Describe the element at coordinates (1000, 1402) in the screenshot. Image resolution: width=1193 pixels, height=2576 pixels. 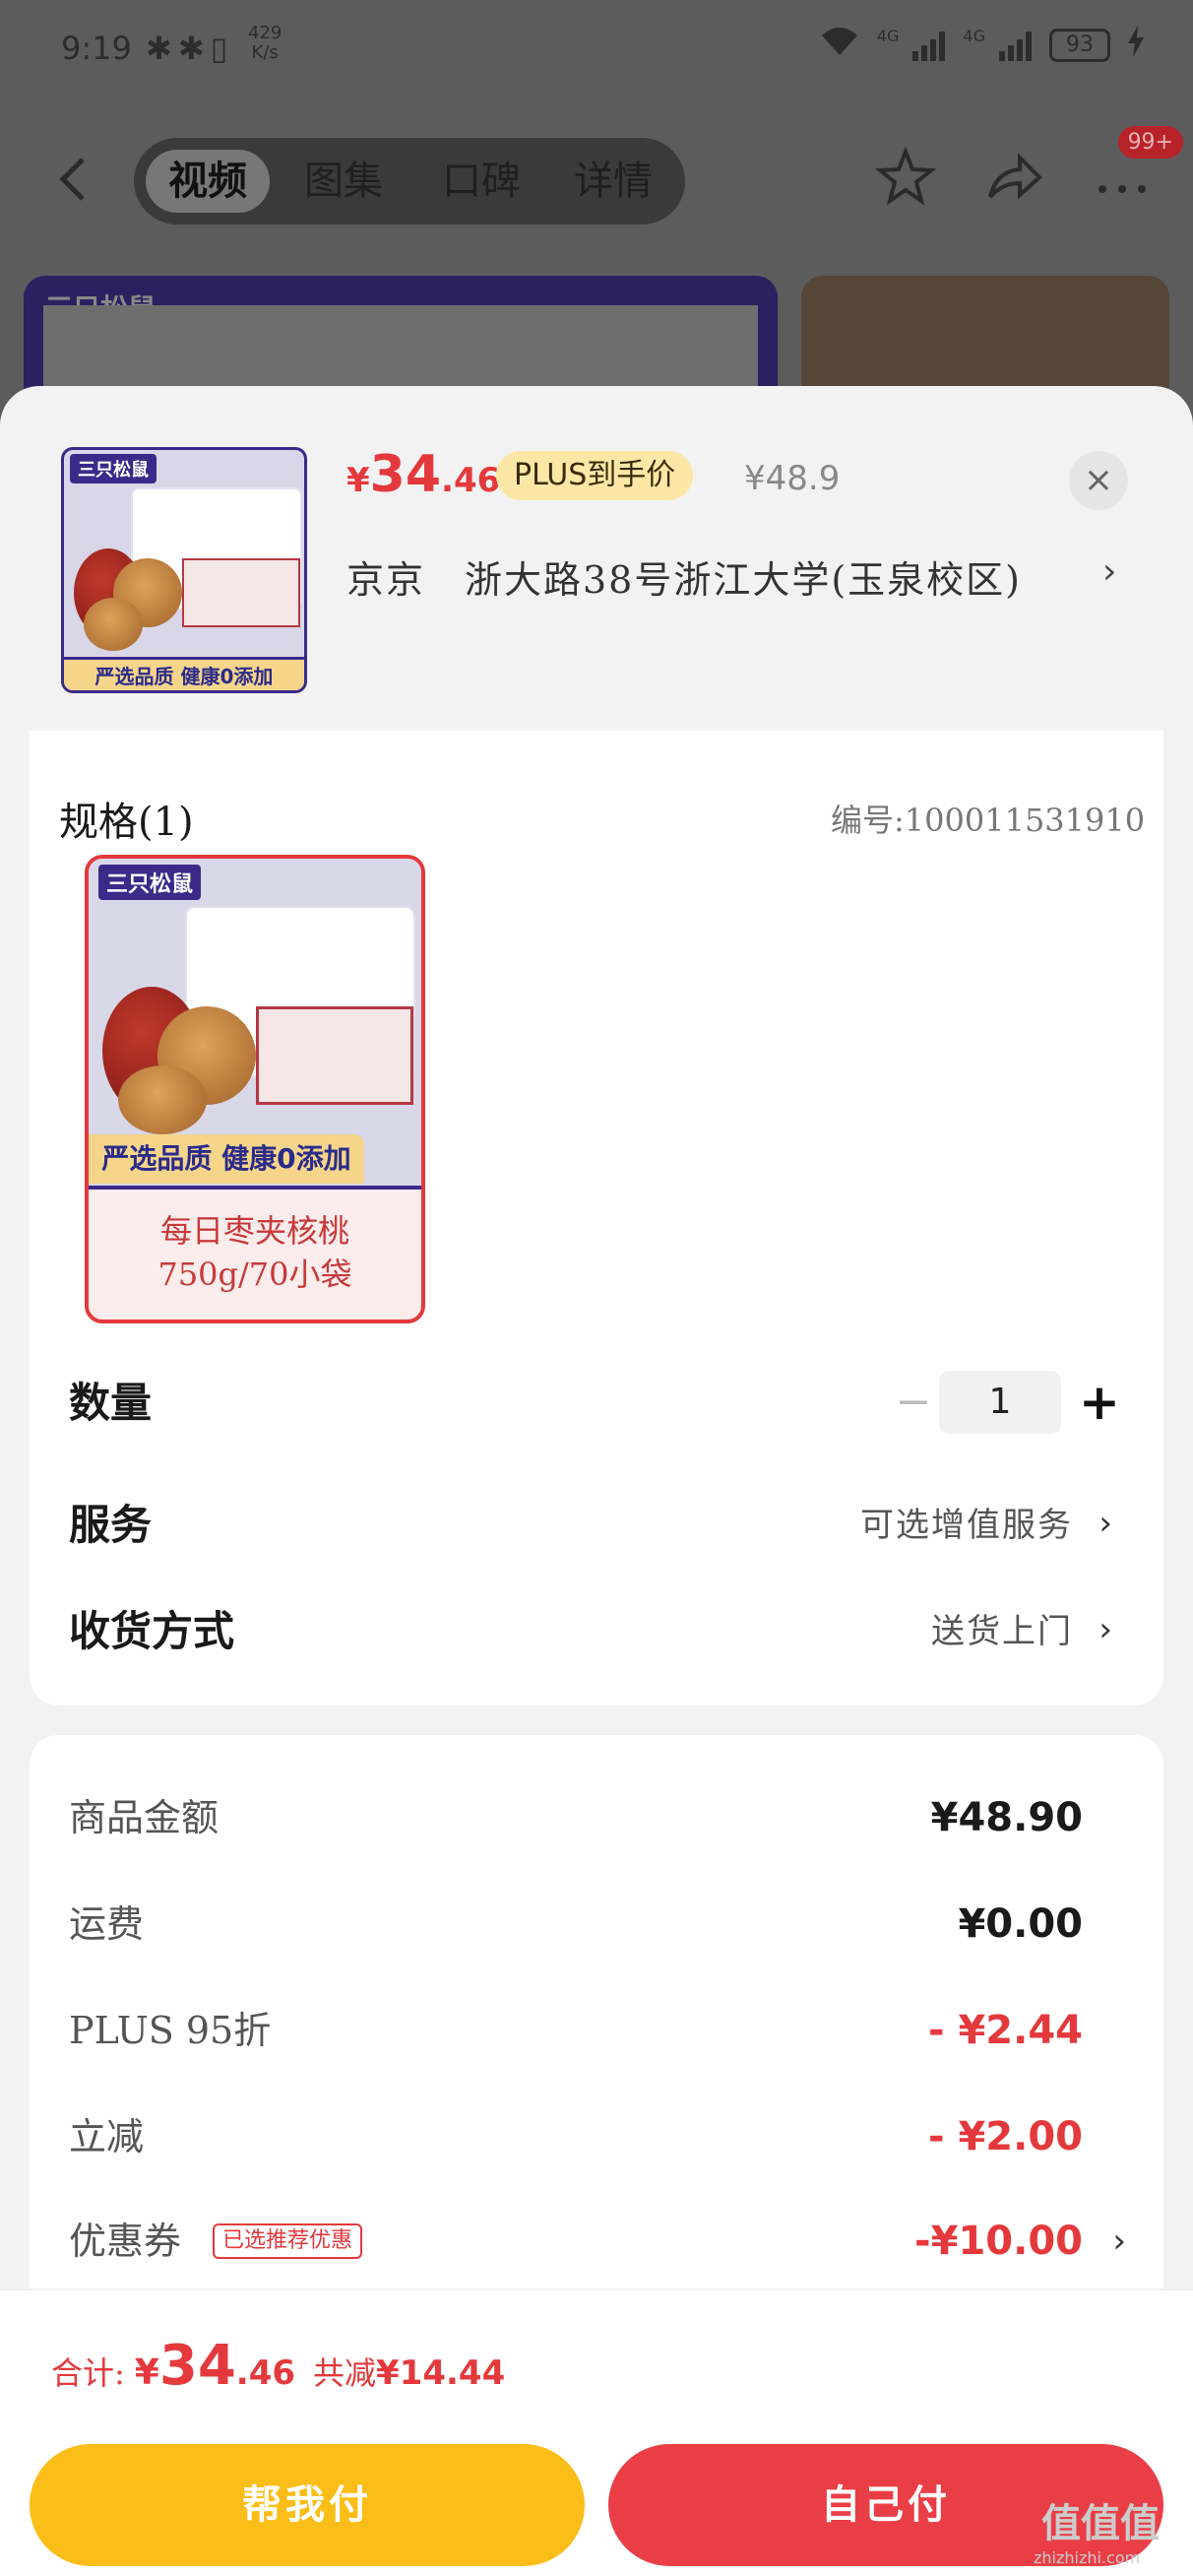
I see `quantity-input: 1` at that location.